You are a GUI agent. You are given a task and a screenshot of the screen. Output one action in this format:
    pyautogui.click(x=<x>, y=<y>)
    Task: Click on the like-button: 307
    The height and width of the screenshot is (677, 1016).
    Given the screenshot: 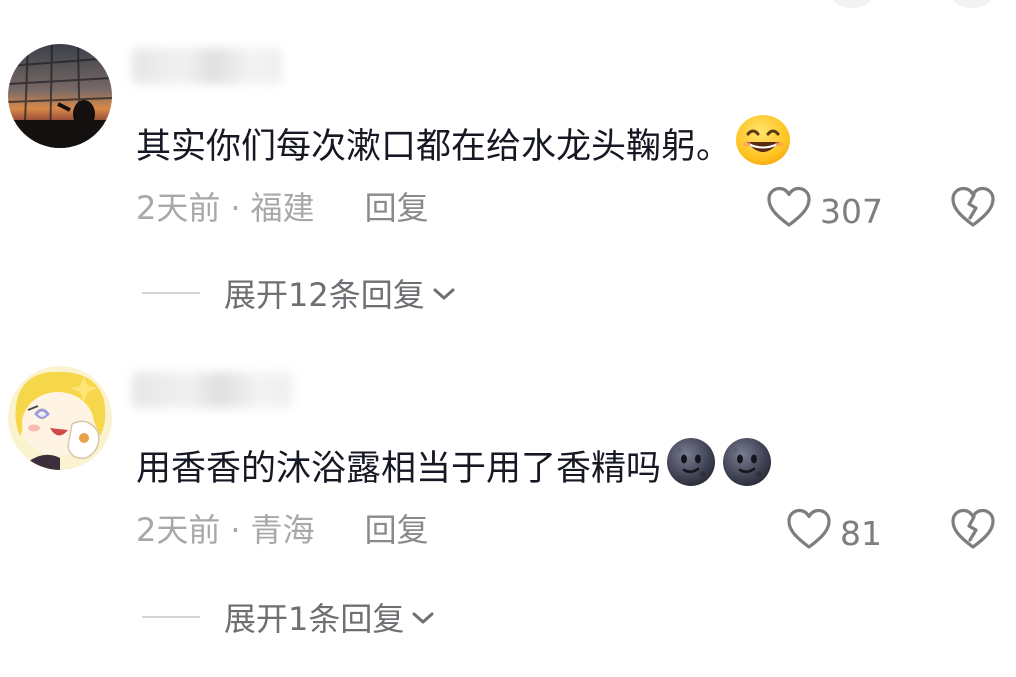 What is the action you would take?
    pyautogui.click(x=824, y=211)
    